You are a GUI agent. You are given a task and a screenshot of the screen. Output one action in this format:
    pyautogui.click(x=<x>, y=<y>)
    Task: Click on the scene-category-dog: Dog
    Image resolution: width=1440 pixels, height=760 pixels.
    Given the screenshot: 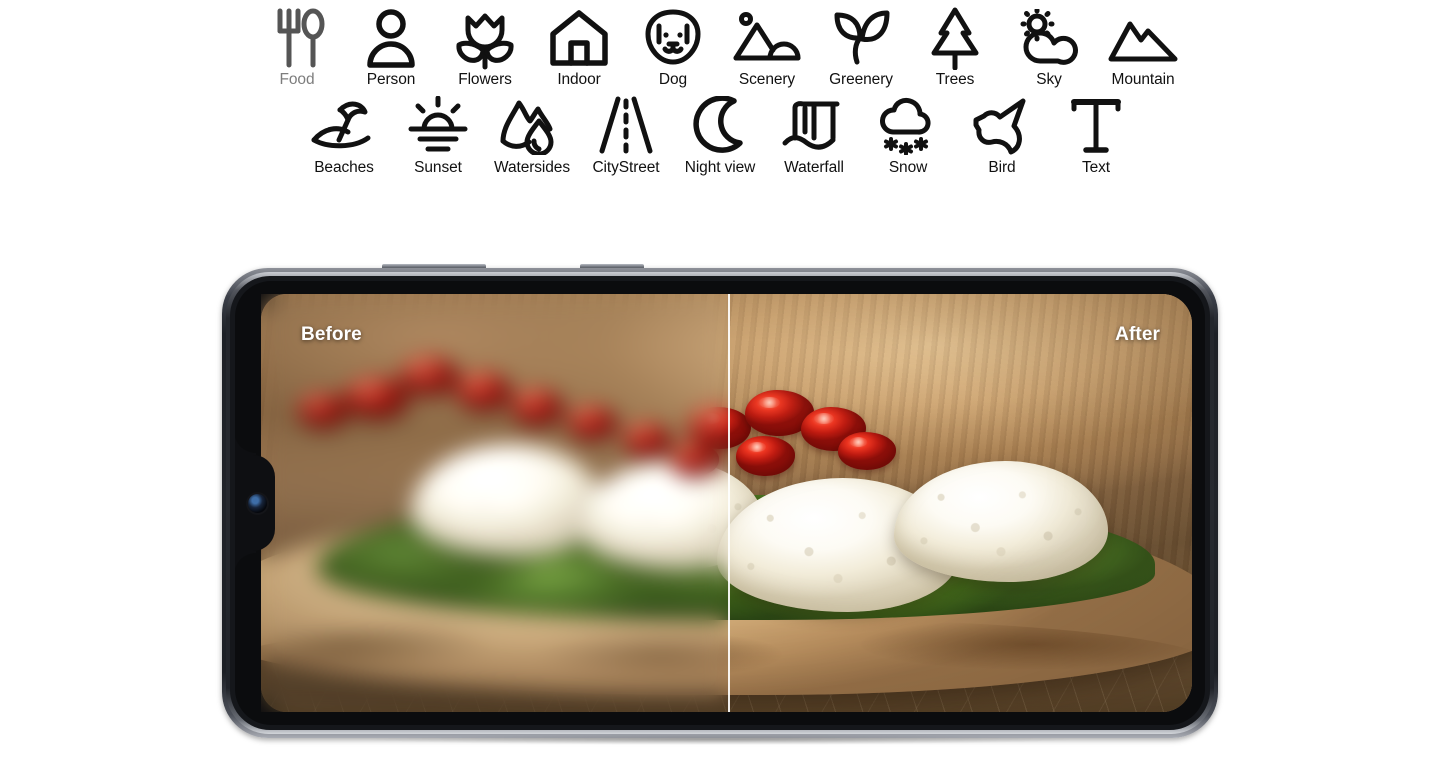 What is the action you would take?
    pyautogui.click(x=673, y=46)
    